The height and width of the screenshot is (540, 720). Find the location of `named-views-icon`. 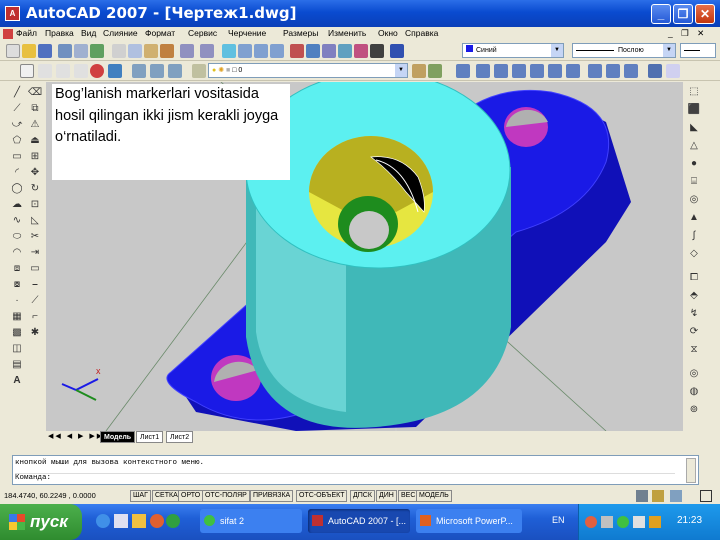

named-views-icon is located at coordinates (673, 71).